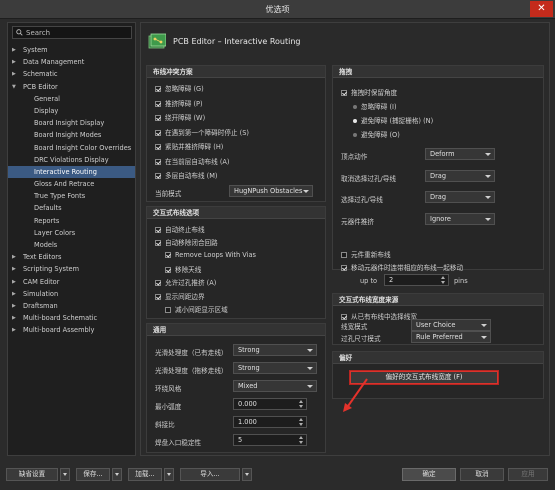 This screenshot has height=490, width=555. What do you see at coordinates (528, 474) in the screenshot?
I see `apply-button: 应用` at bounding box center [528, 474].